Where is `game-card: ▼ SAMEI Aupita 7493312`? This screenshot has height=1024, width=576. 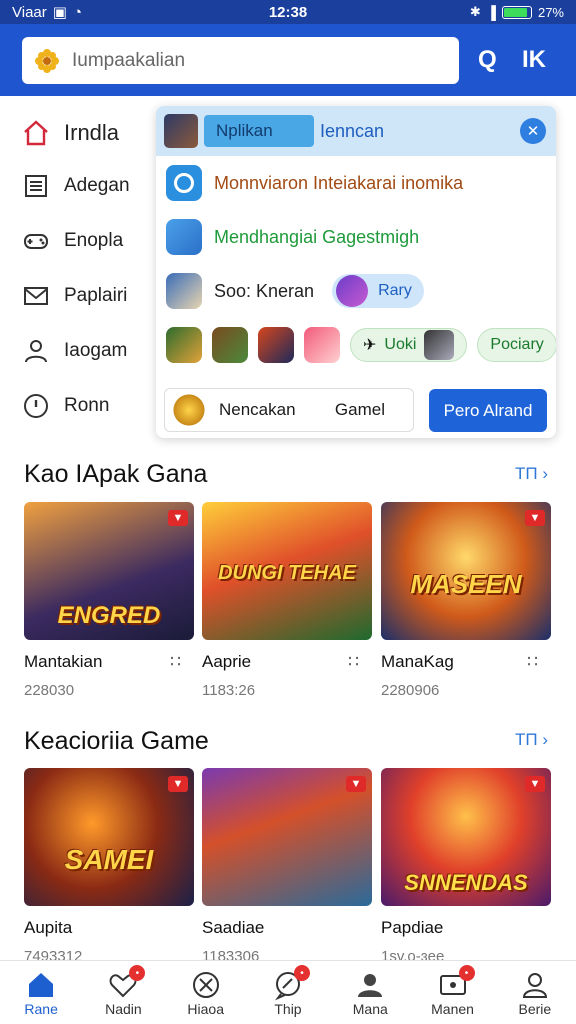
game-card: ▼ SAMEI Aupita 7493312 is located at coordinates (109, 866).